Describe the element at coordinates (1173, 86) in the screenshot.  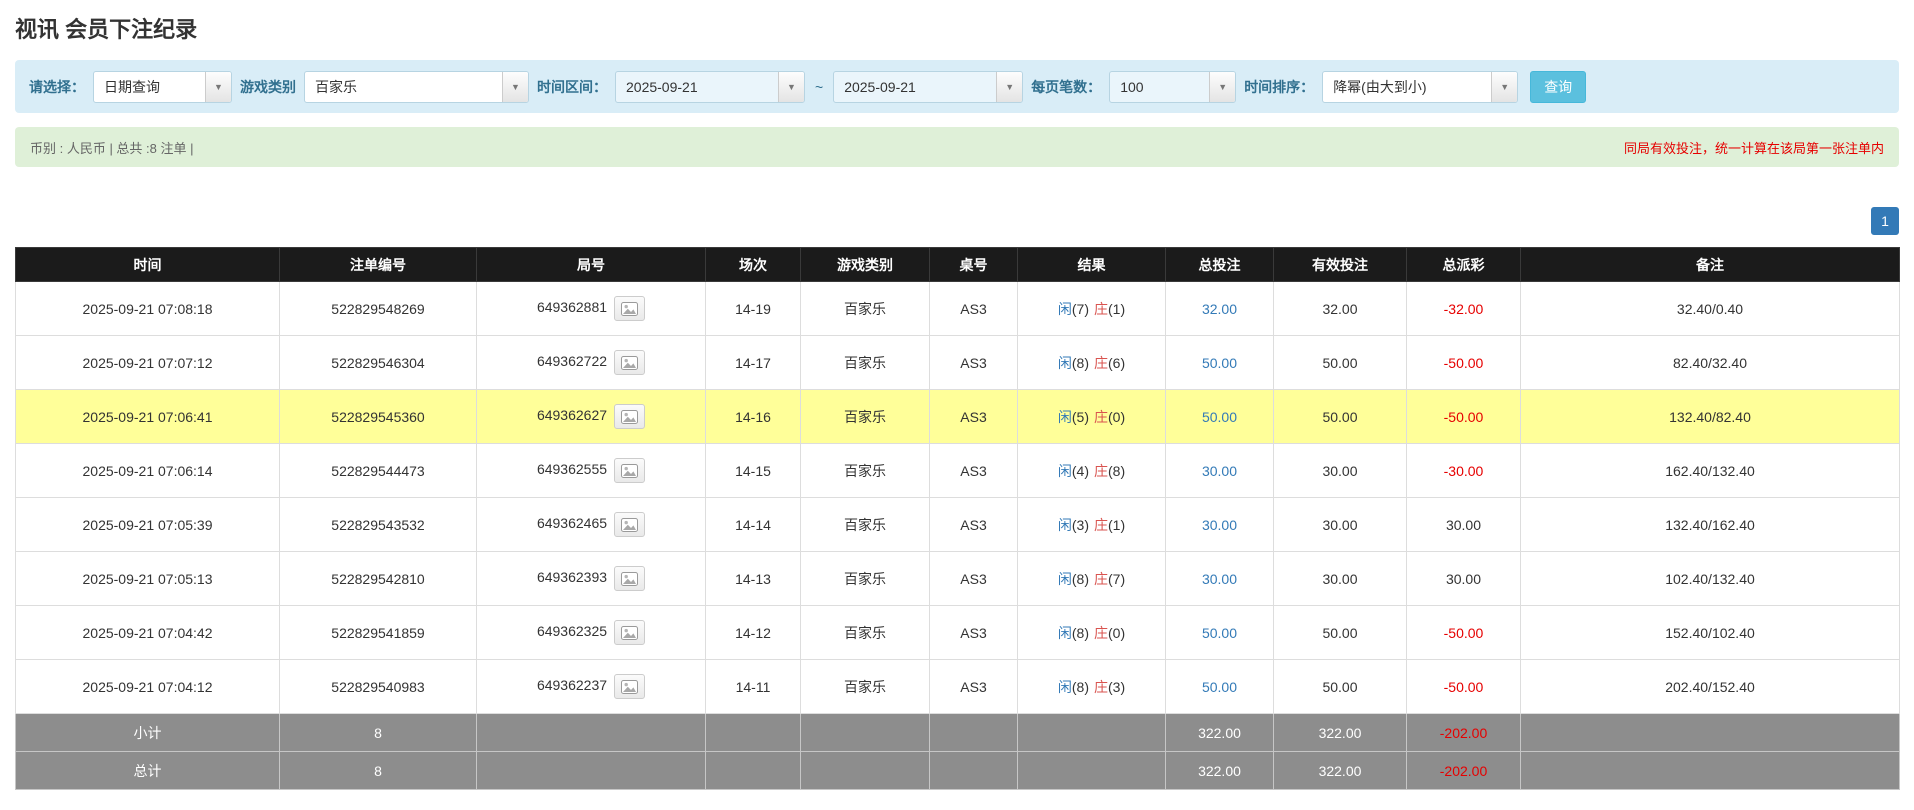
I see `page-size-select: 100 ▼` at that location.